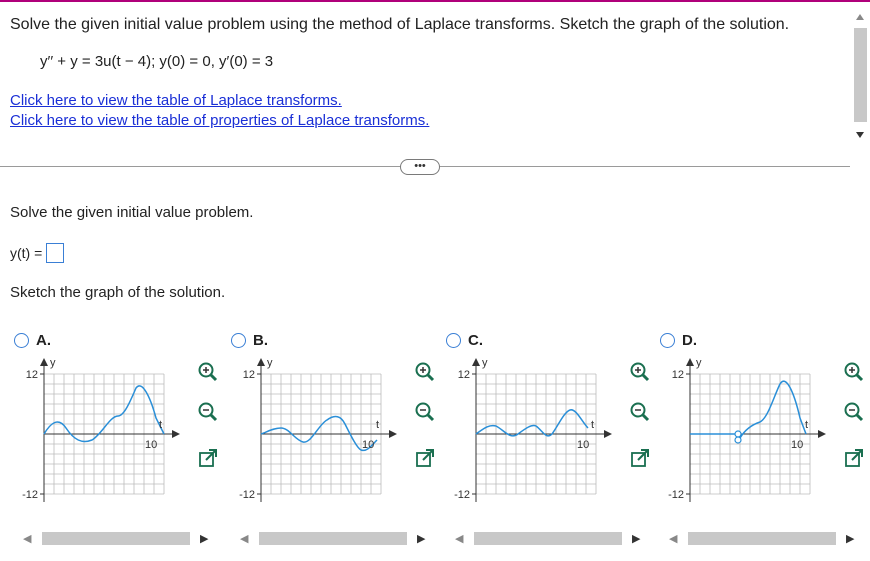 This screenshot has width=870, height=561. I want to click on answer-label: y(t) =, so click(26, 253).